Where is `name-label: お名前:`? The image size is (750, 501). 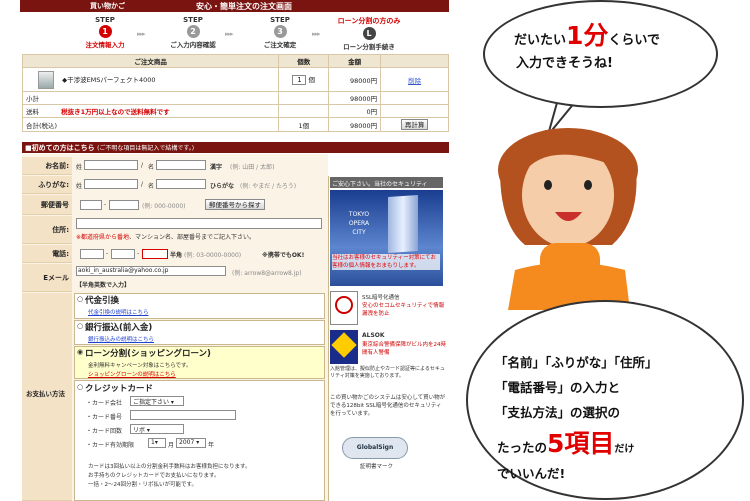
name-label: お名前: is located at coordinates (47, 166).